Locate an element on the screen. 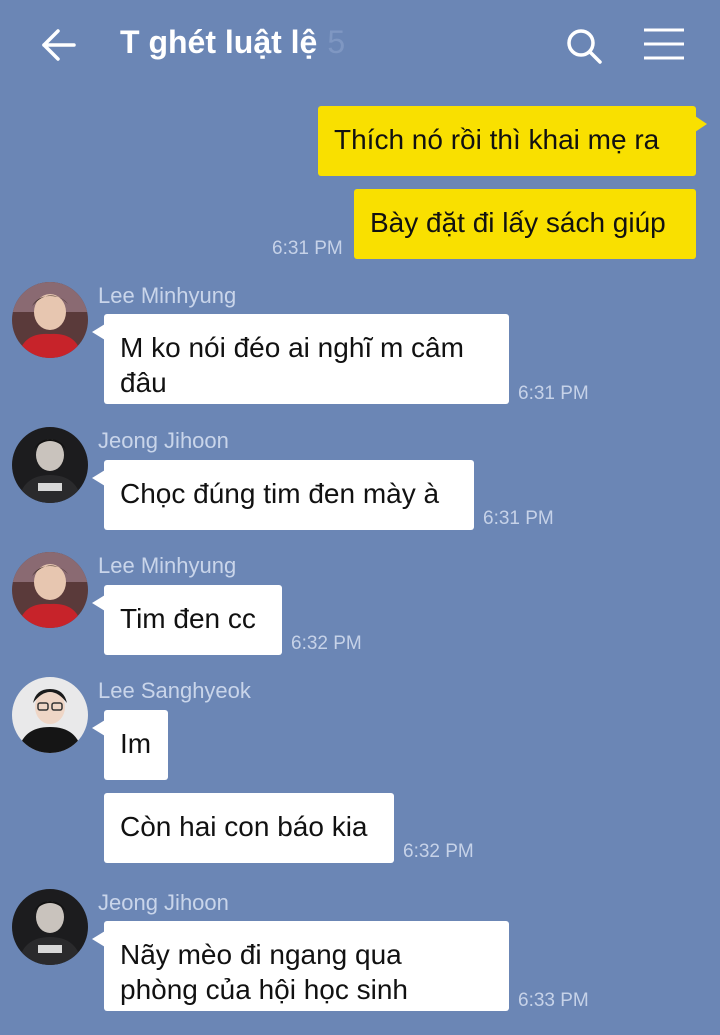 The image size is (720, 1035). back-button is located at coordinates (58, 46).